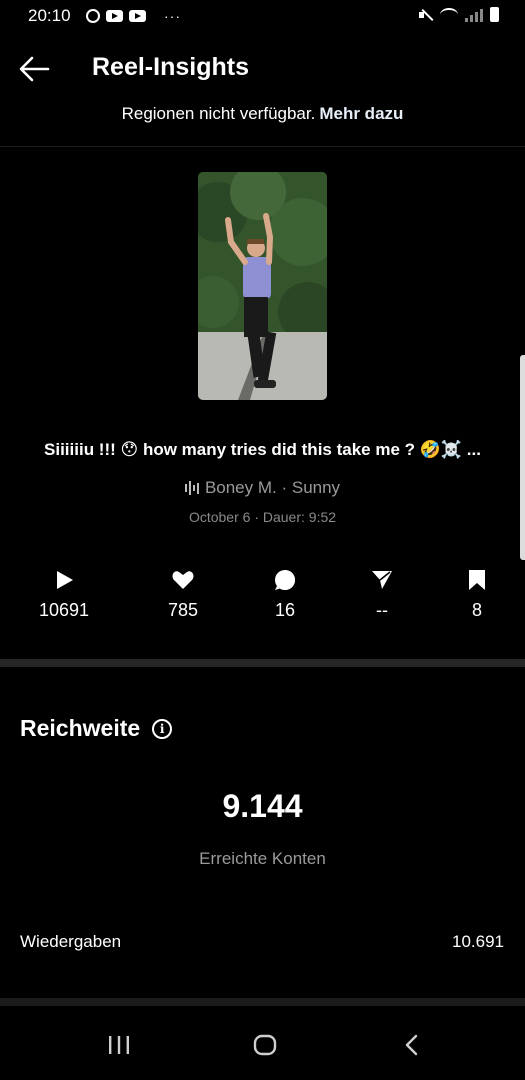 Image resolution: width=525 pixels, height=1080 pixels. What do you see at coordinates (494, 14) in the screenshot?
I see `battery-icon` at bounding box center [494, 14].